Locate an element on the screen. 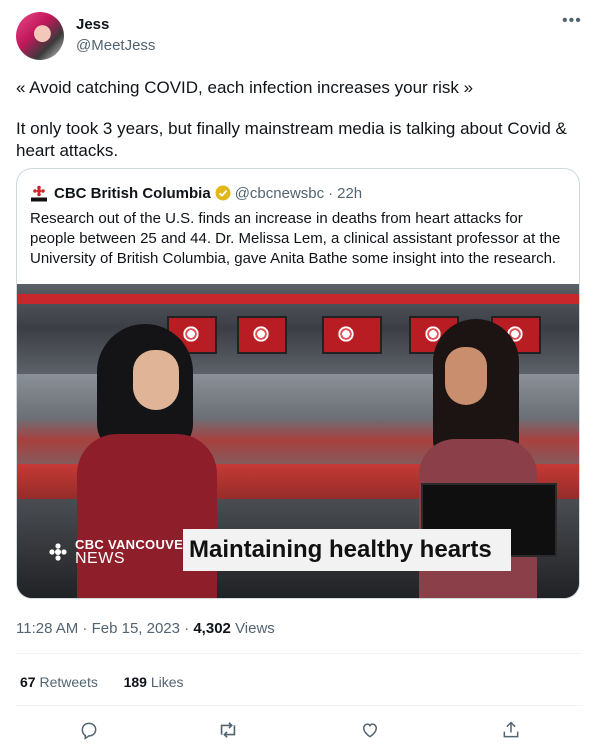  more-icon: ••• is located at coordinates (572, 21).